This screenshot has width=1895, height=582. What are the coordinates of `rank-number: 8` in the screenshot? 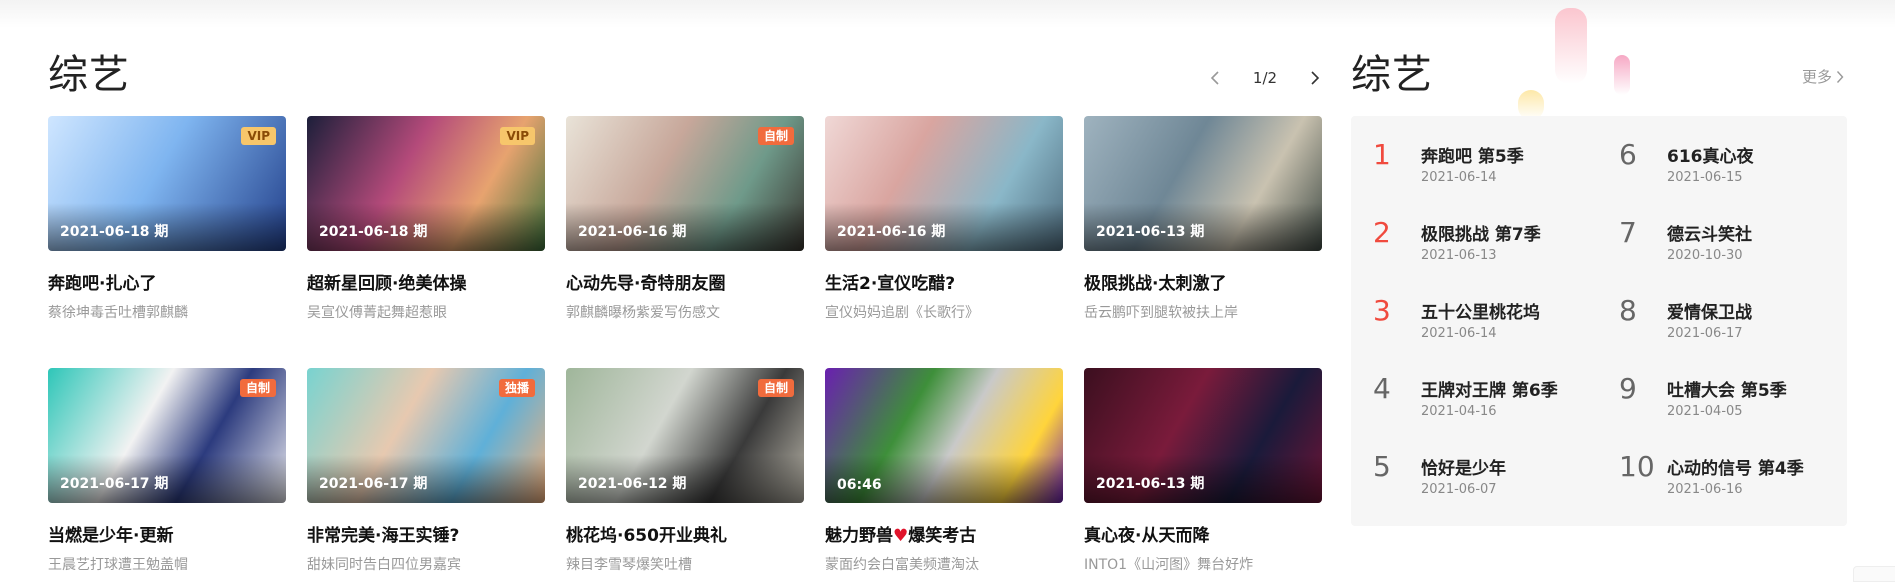 It's located at (1628, 310).